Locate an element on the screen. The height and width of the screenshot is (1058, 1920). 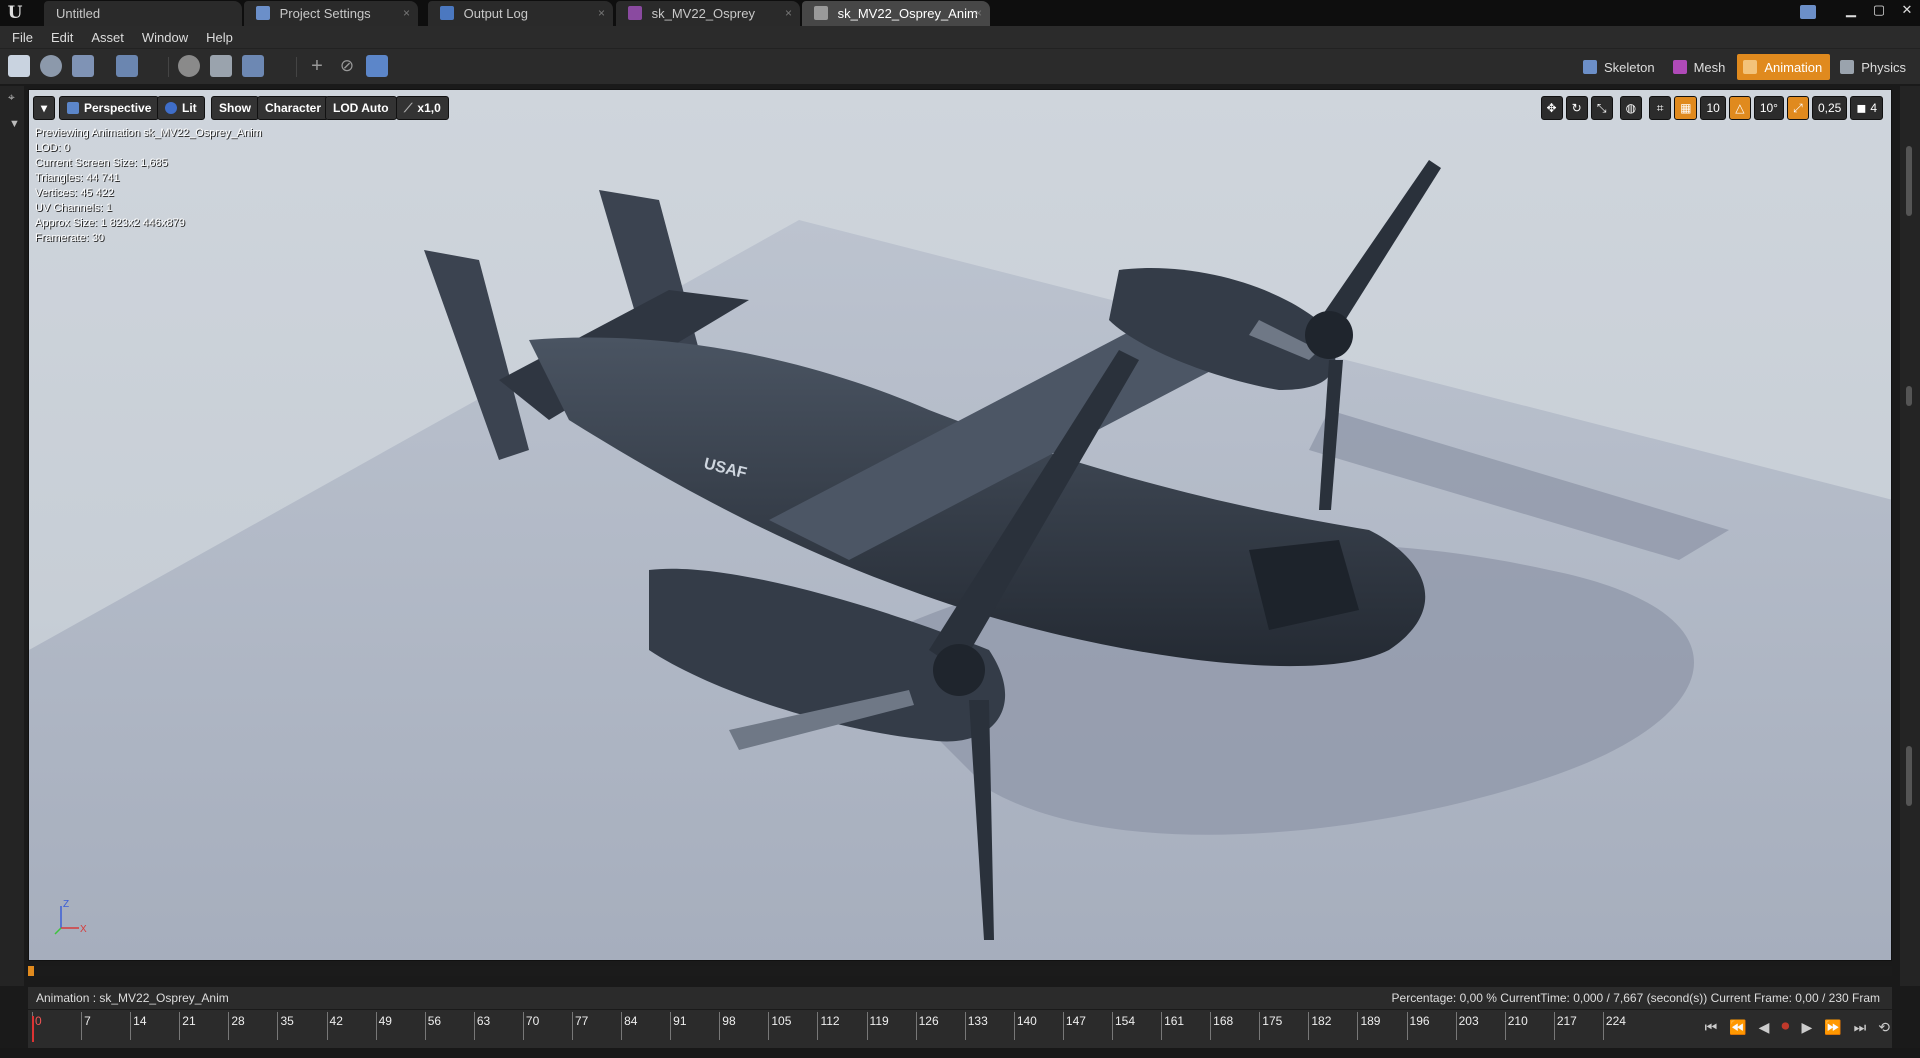
stat-previewing: Previewing Animation sk_MV22_Osprey_Anim is located at coordinates (148, 133).